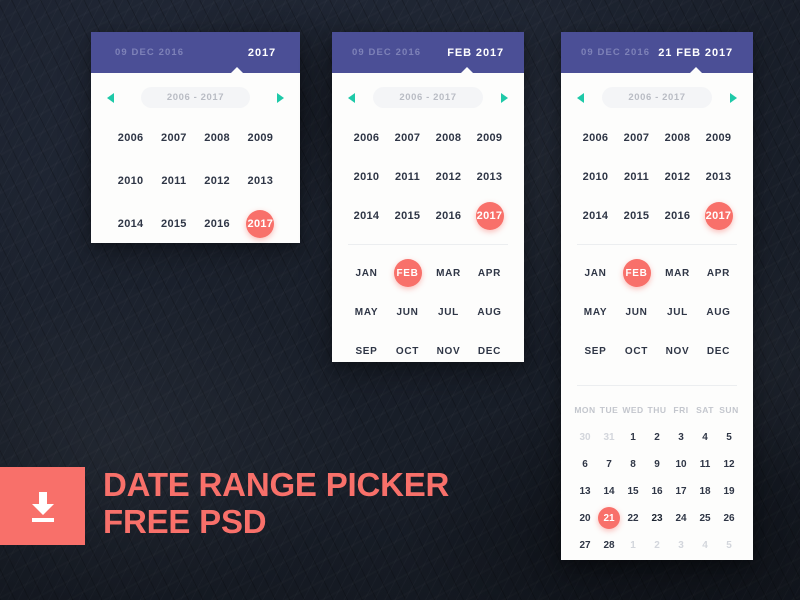  Describe the element at coordinates (585, 491) in the screenshot. I see `day-cell: 13` at that location.